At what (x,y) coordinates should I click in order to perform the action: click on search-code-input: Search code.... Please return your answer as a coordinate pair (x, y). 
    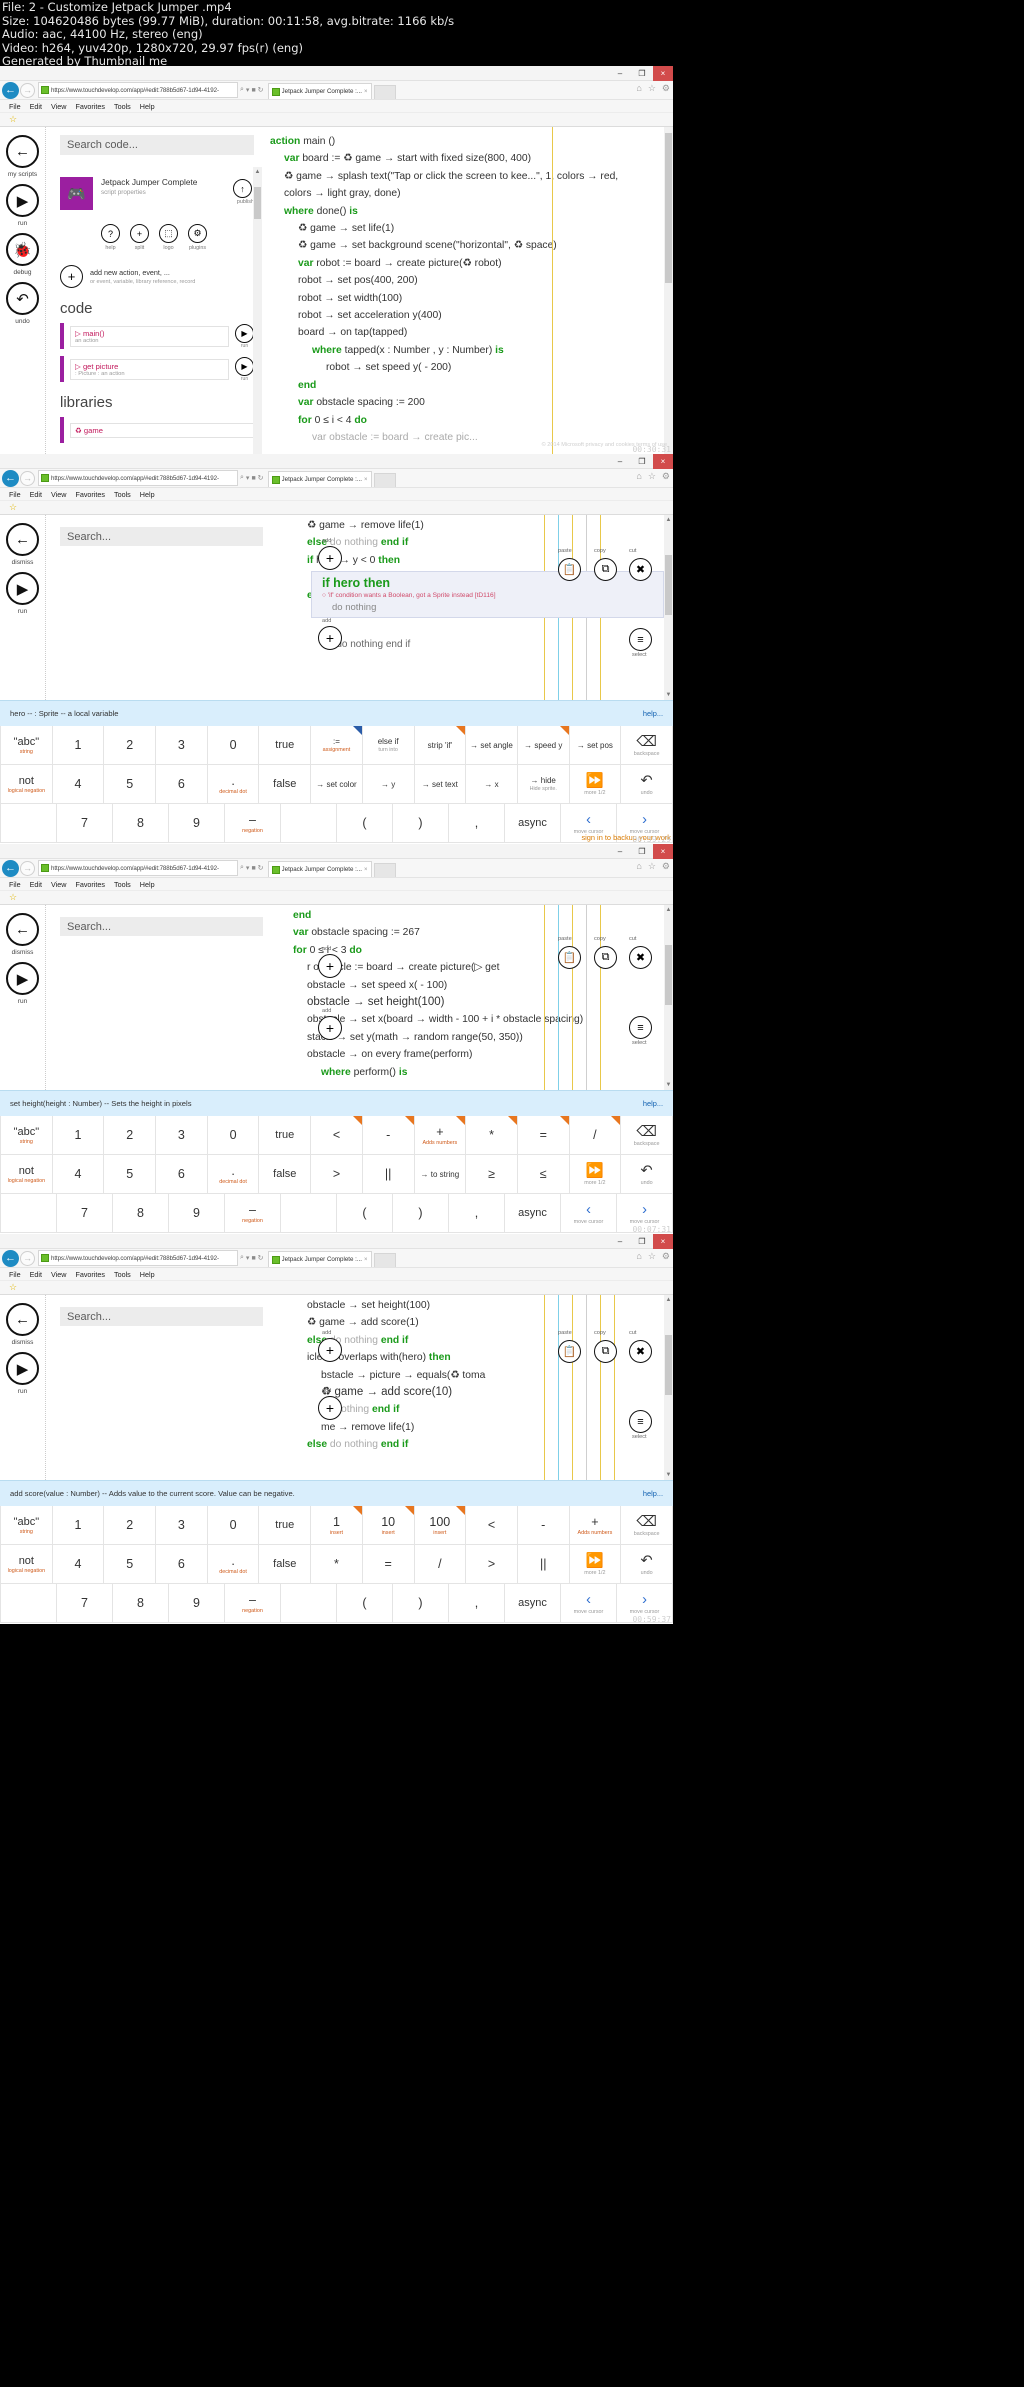
    Looking at the image, I should click on (157, 145).